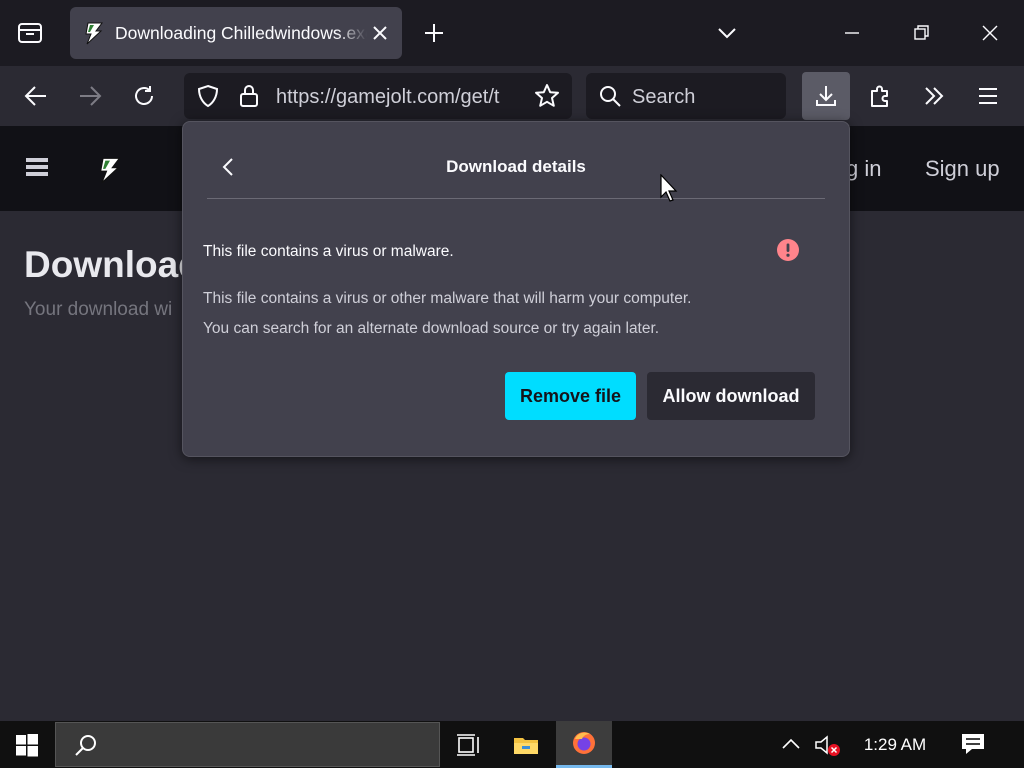 This screenshot has height=768, width=1024. Describe the element at coordinates (547, 96) in the screenshot. I see `star-icon` at that location.